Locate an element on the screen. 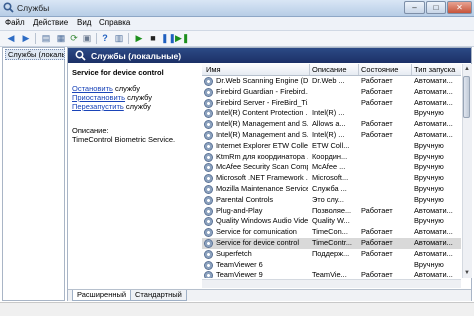 This screenshot has height=316, width=474. service-name-cell: Service for comunication is located at coordinates (256, 232).